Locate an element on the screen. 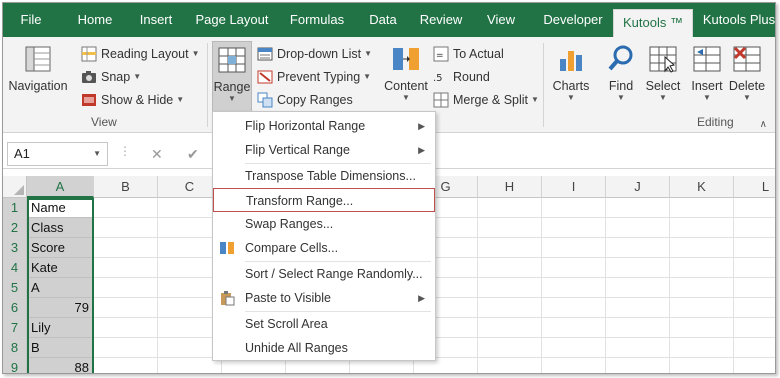  name-box: A1 ▼ is located at coordinates (57, 154).